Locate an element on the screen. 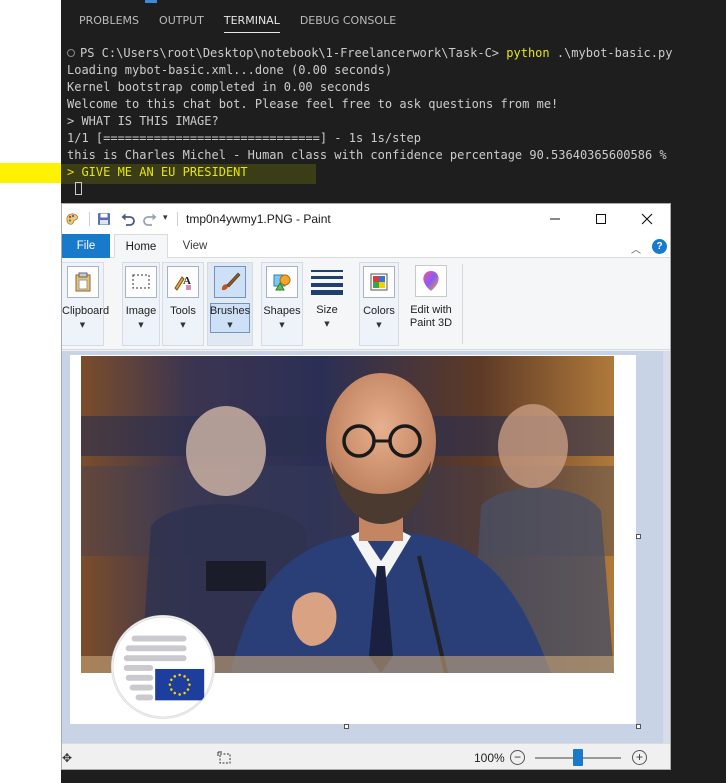  shapes-icon is located at coordinates (282, 282).